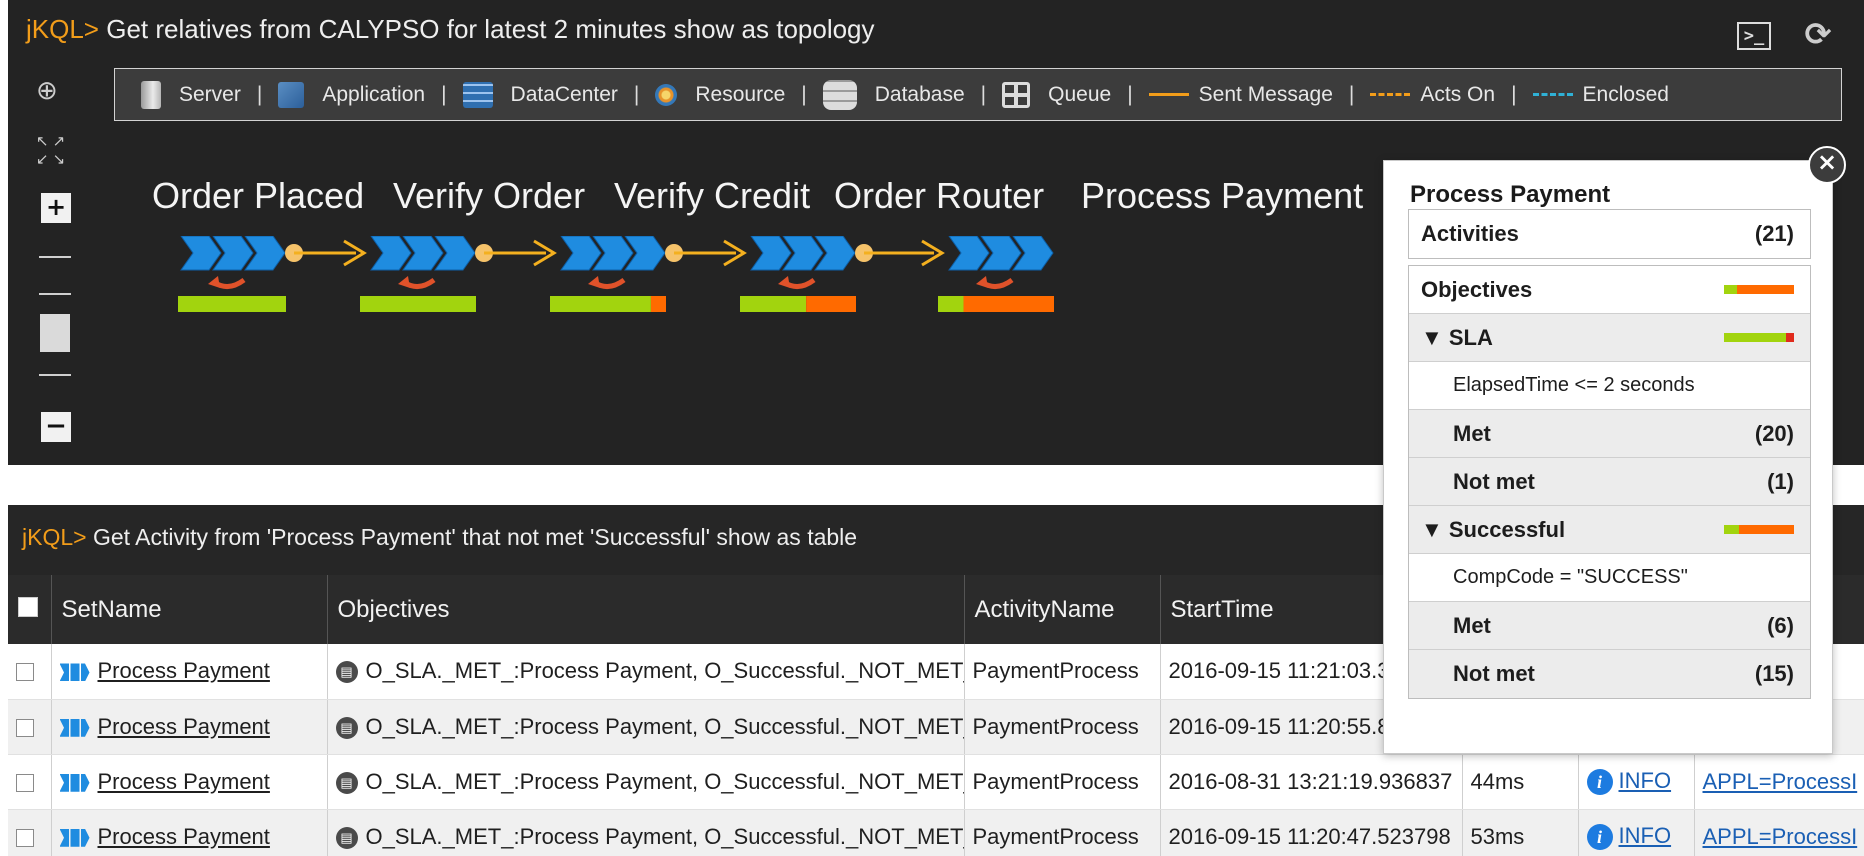 This screenshot has width=1864, height=856. What do you see at coordinates (1609, 338) in the screenshot?
I see `sla-row: ▼ SLA` at bounding box center [1609, 338].